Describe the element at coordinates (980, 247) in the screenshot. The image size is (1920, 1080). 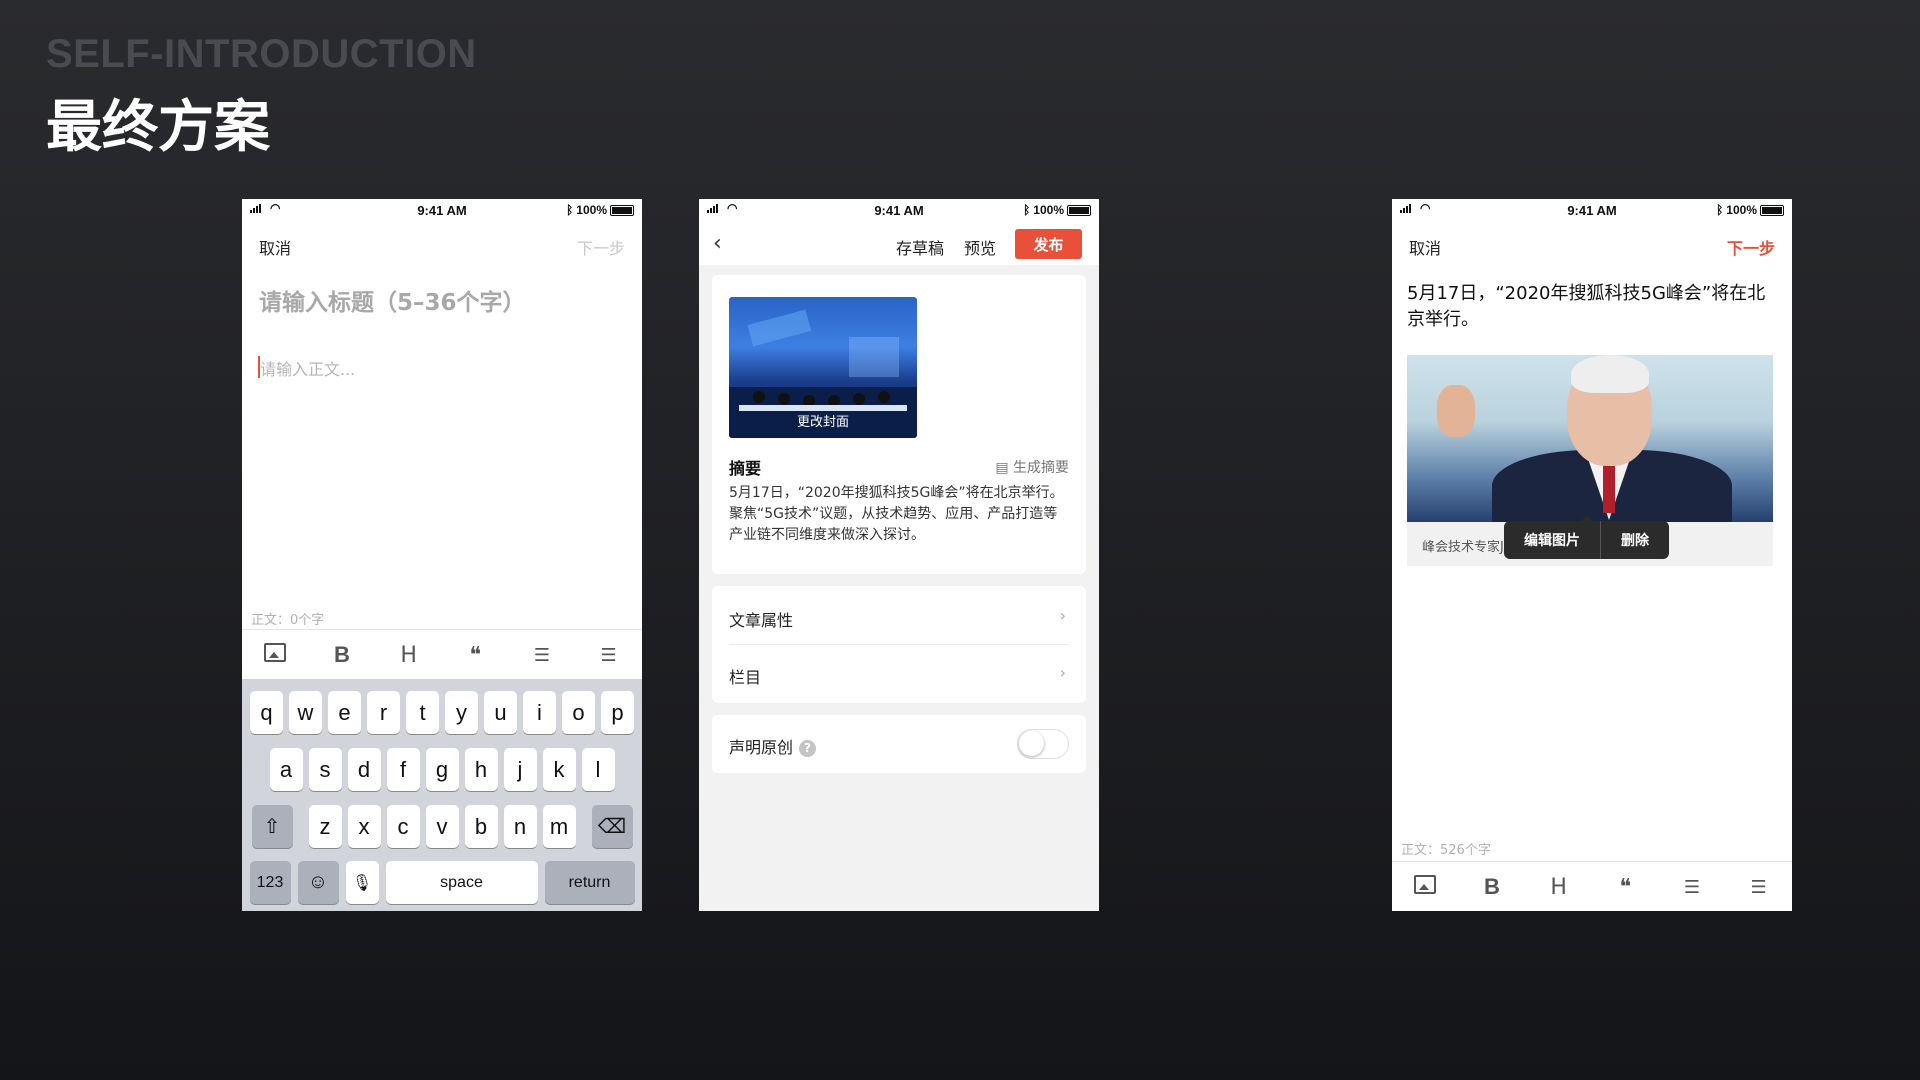
I see `preview-button: 预览` at that location.